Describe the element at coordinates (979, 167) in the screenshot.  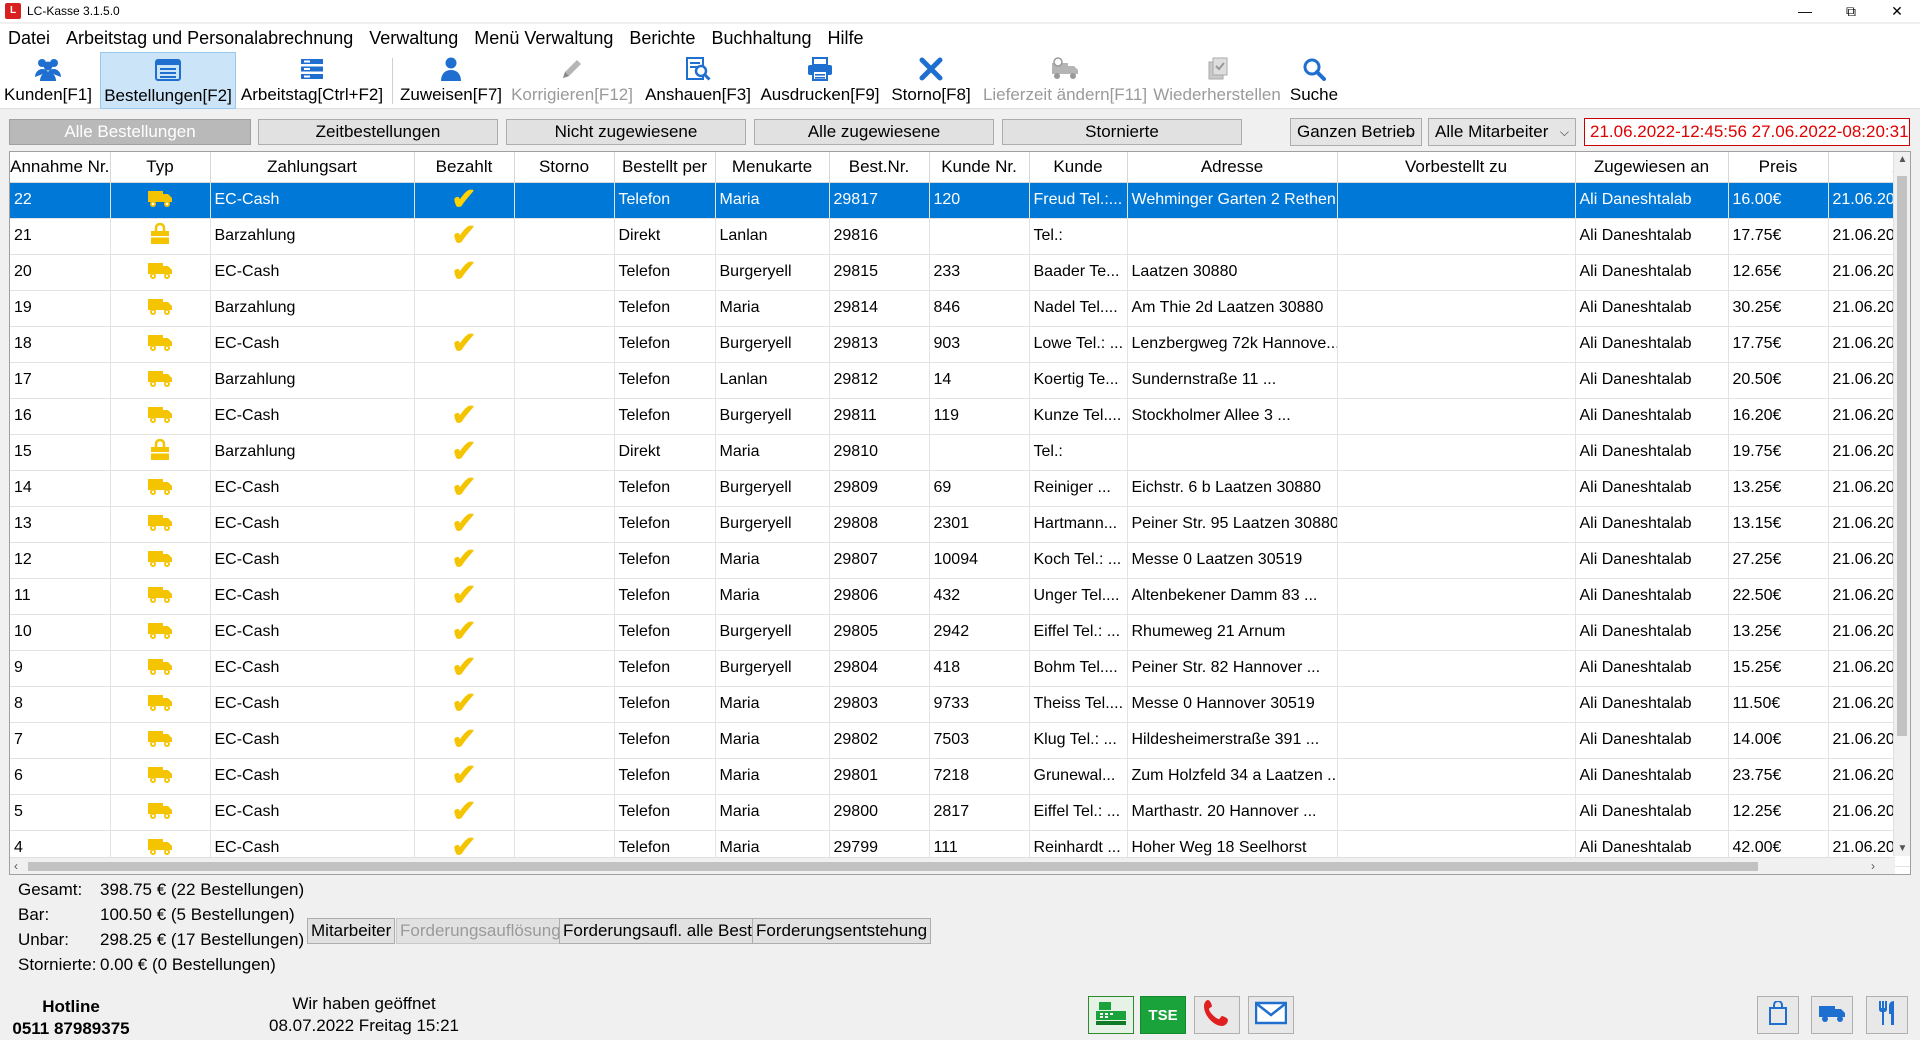
I see `column-header: Kunde Nr.` at that location.